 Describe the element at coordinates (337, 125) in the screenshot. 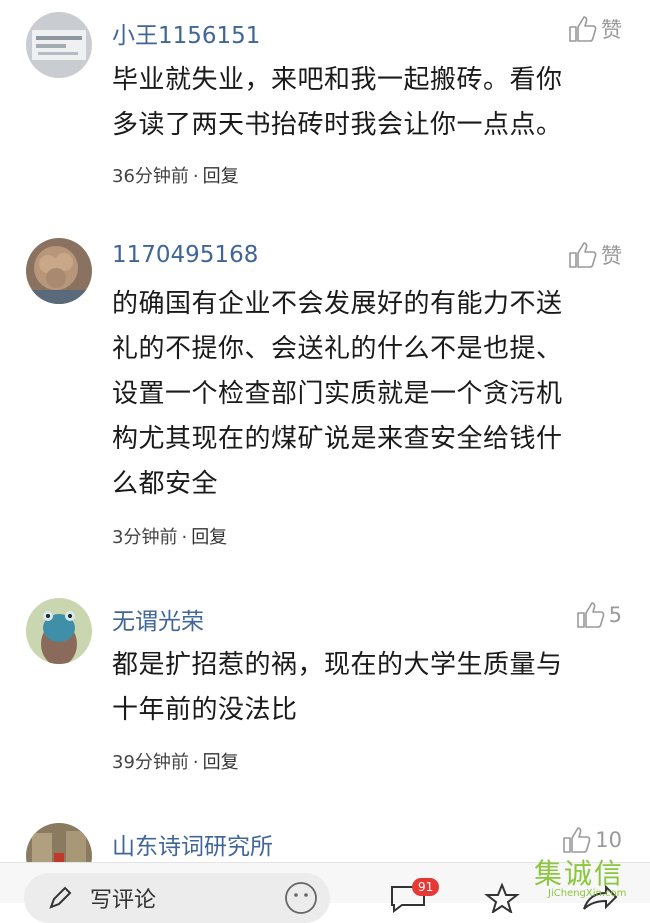

I see `comment-line: 多读了两天书抬砖时我会让你一点点。` at that location.